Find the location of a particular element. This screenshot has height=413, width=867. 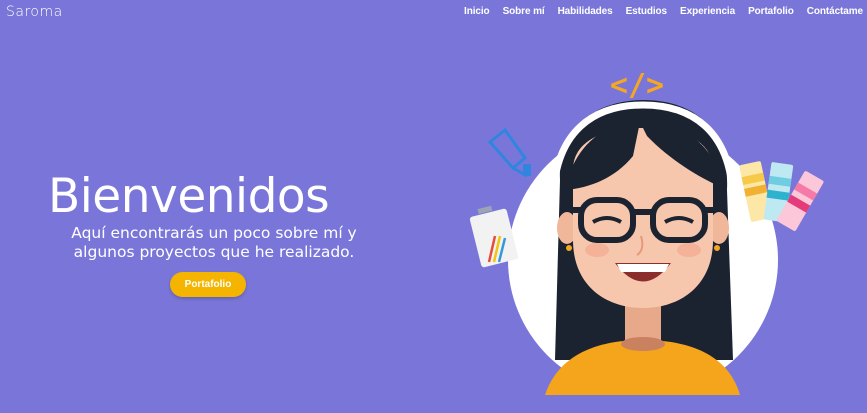

code-tag-icon: </> is located at coordinates (637, 85).